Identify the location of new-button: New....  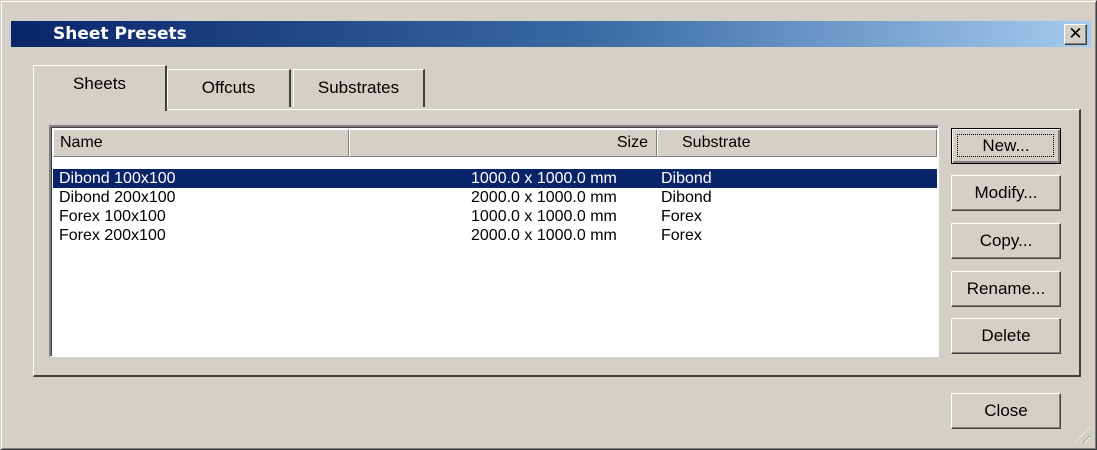
(1006, 146).